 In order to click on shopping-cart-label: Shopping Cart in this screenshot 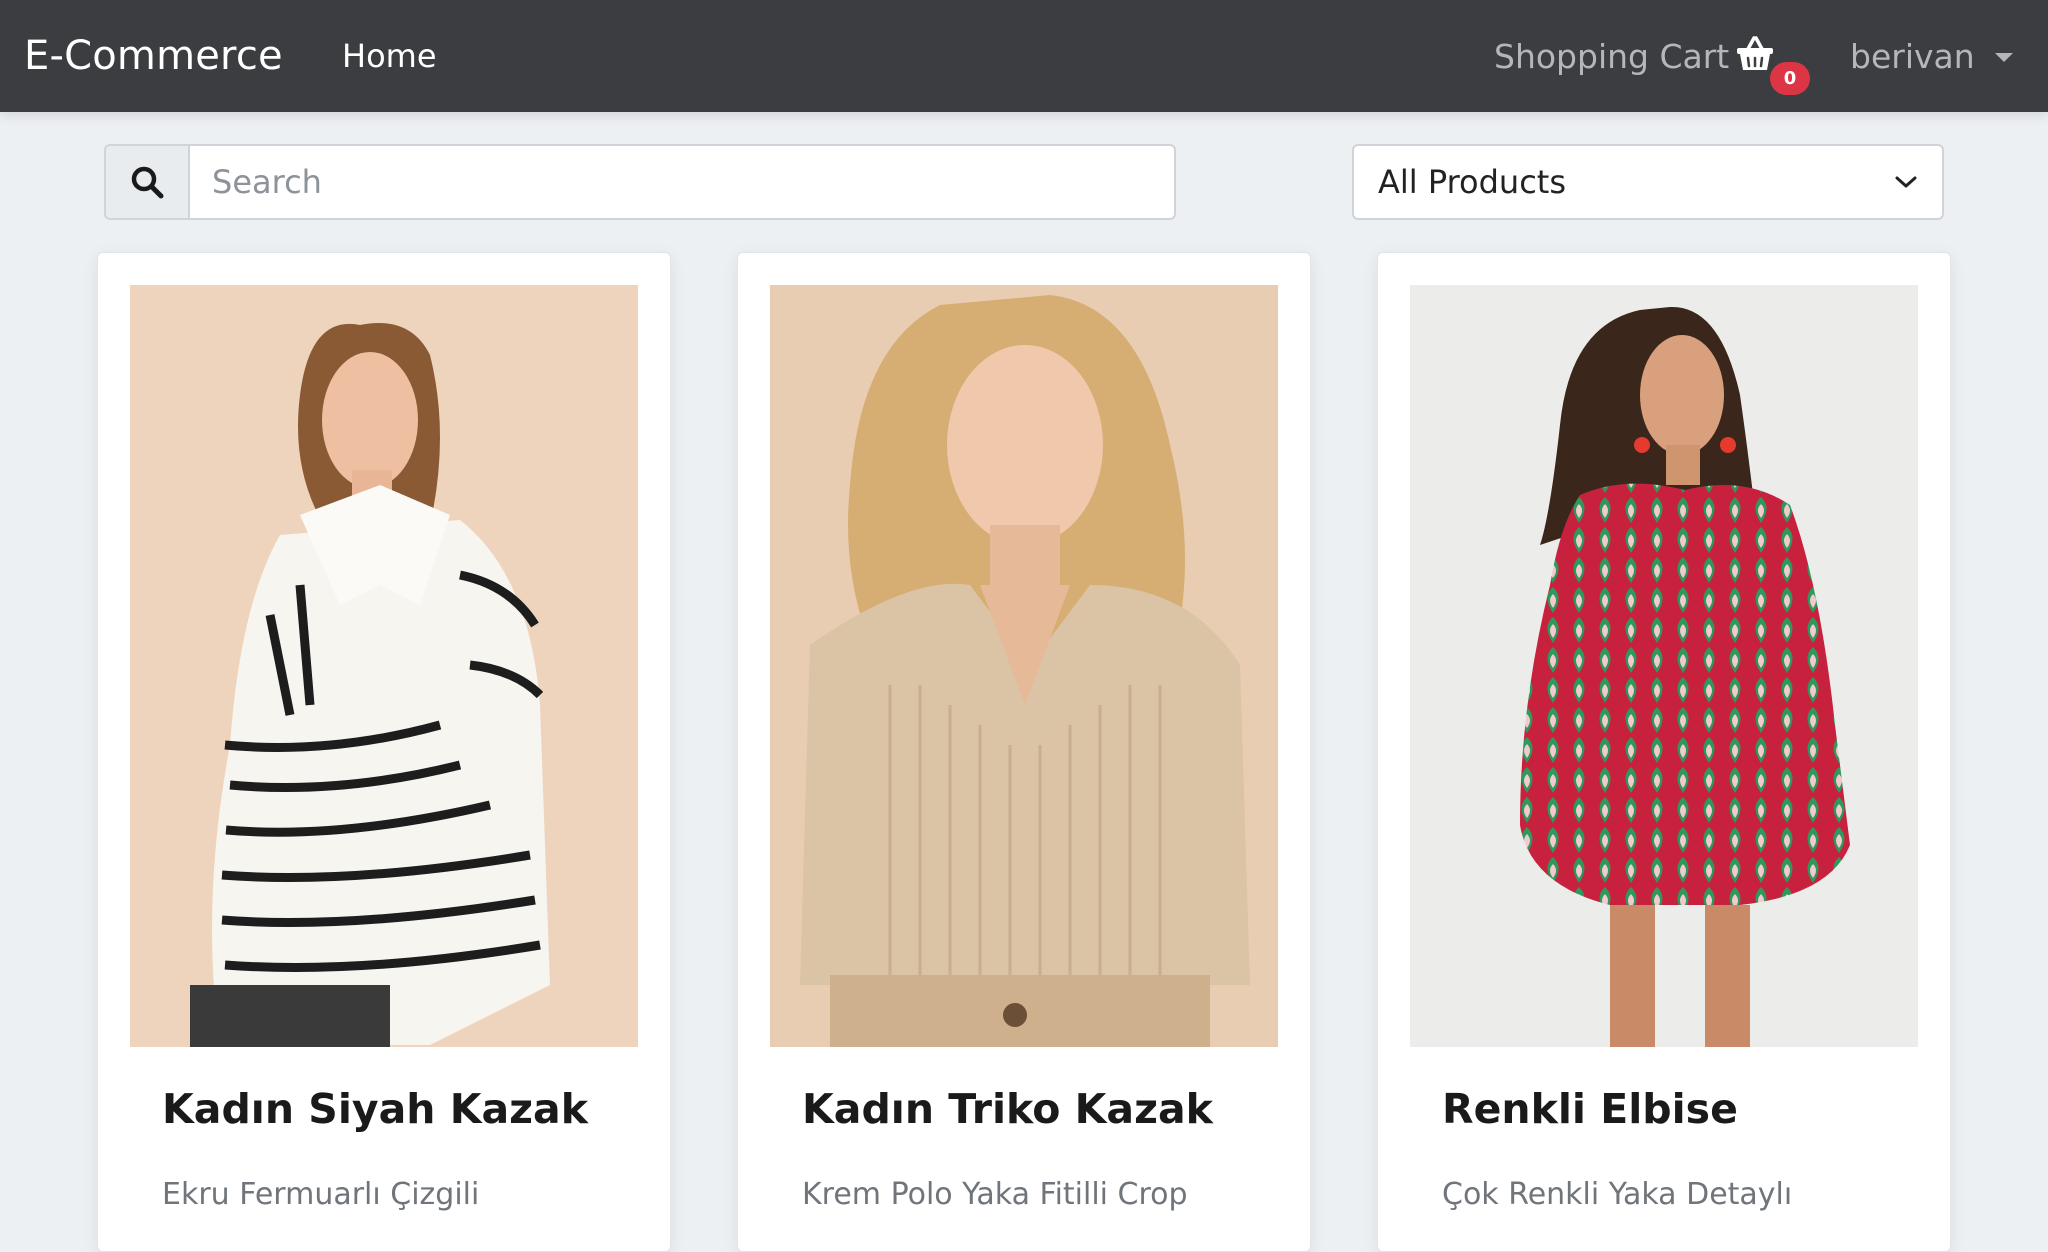, I will do `click(1612, 56)`.